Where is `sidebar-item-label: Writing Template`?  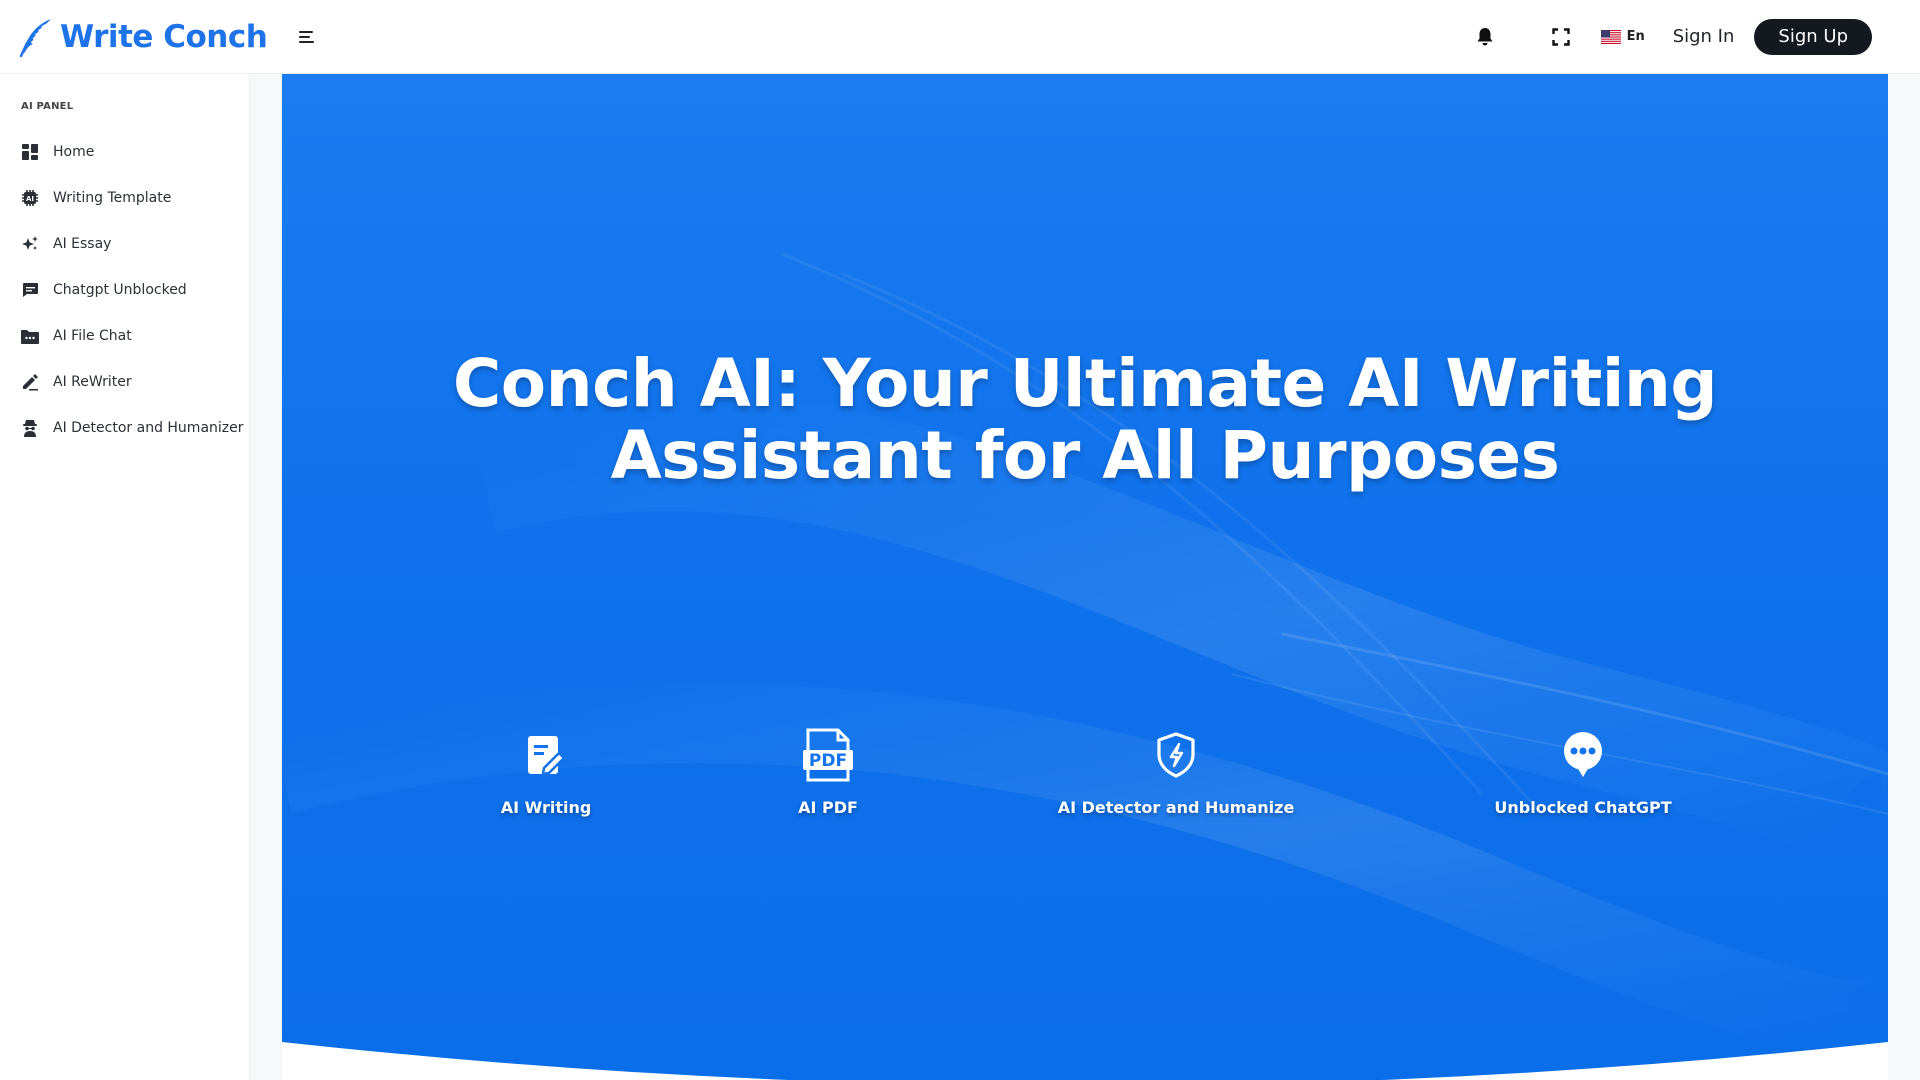
sidebar-item-label: Writing Template is located at coordinates (112, 198).